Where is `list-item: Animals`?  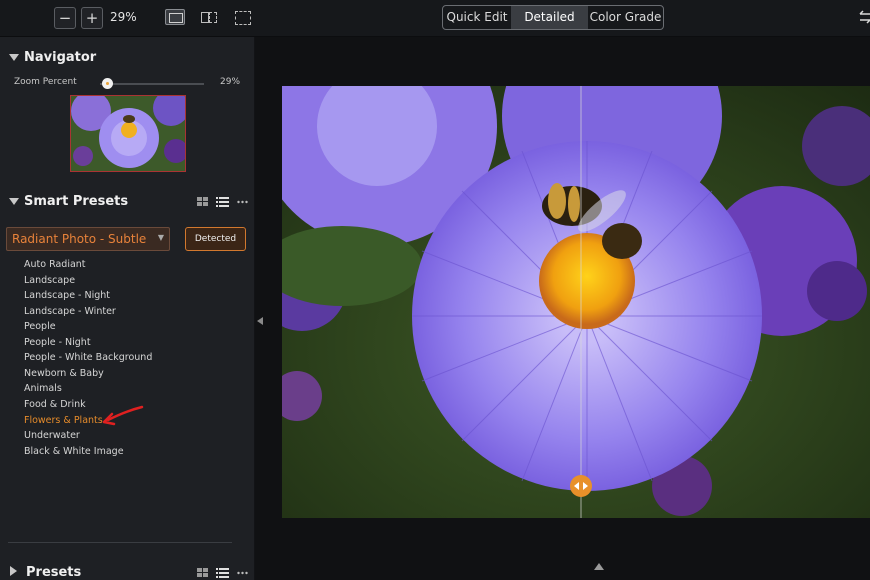 list-item: Animals is located at coordinates (43, 388).